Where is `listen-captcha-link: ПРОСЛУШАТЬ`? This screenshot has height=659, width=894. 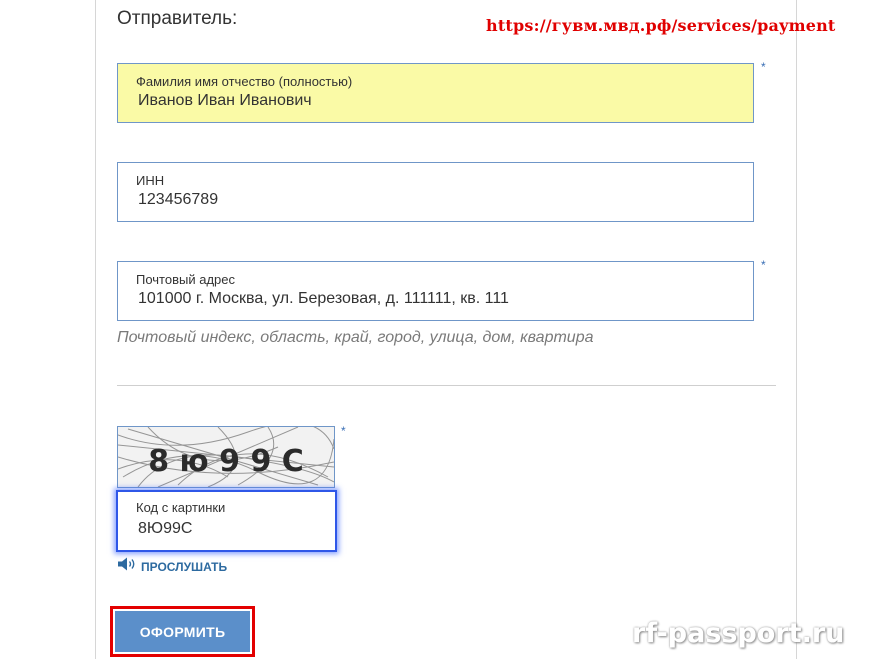 listen-captcha-link: ПРОСЛУШАТЬ is located at coordinates (172, 566).